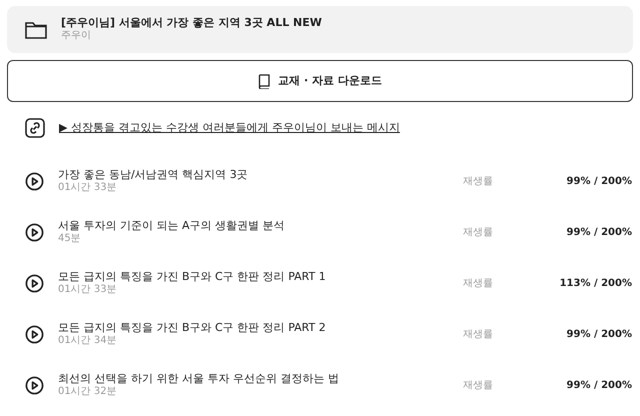 The width and height of the screenshot is (640, 416). Describe the element at coordinates (70, 239) in the screenshot. I see `lesson-duration: 45분` at that location.